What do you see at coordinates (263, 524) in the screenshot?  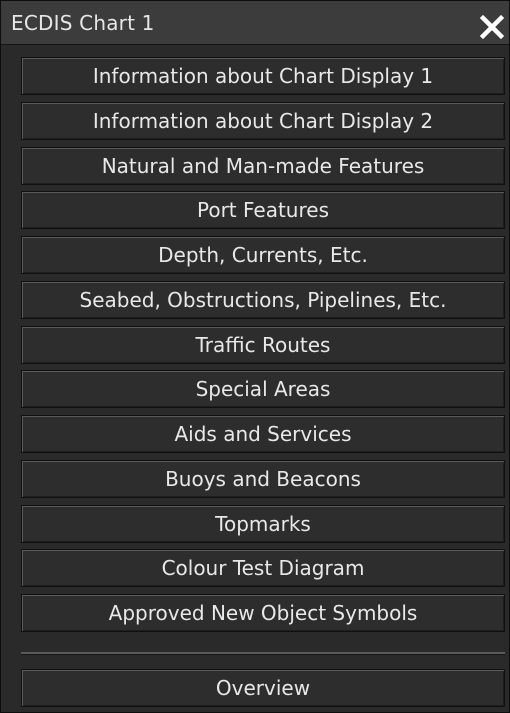 I see `menu-item-topmarks: Topmarks` at bounding box center [263, 524].